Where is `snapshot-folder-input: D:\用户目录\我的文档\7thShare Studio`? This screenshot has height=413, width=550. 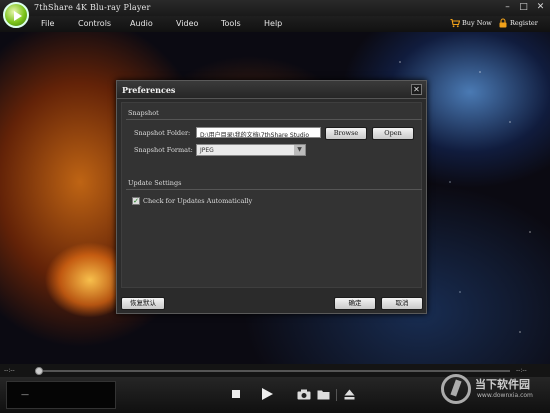
snapshot-folder-input: D:\用户目录\我的文档\7thShare Studio is located at coordinates (258, 132).